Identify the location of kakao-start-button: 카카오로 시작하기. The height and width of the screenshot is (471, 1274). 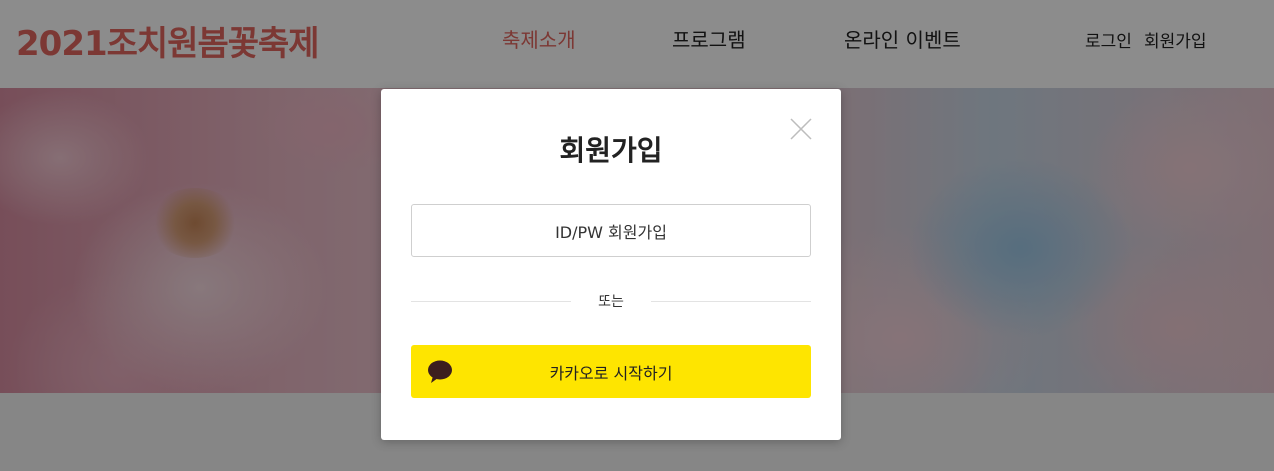
(611, 371).